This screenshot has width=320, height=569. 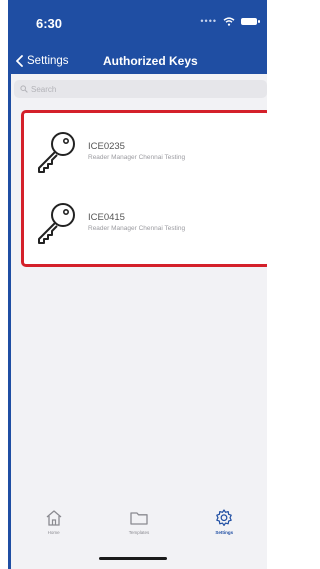 I want to click on tab-templates: Templates, so click(x=139, y=521).